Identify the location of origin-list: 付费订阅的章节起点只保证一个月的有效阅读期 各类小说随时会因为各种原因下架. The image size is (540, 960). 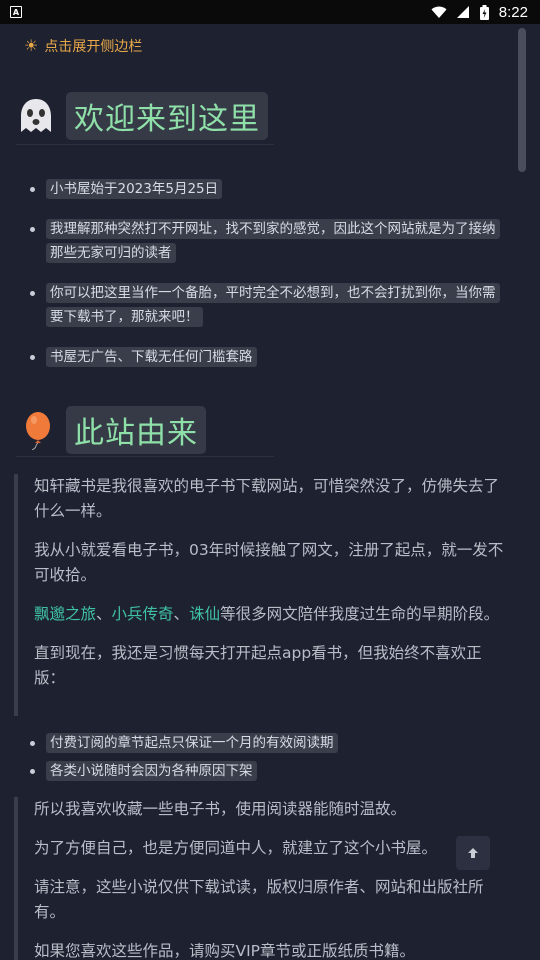
(269, 757).